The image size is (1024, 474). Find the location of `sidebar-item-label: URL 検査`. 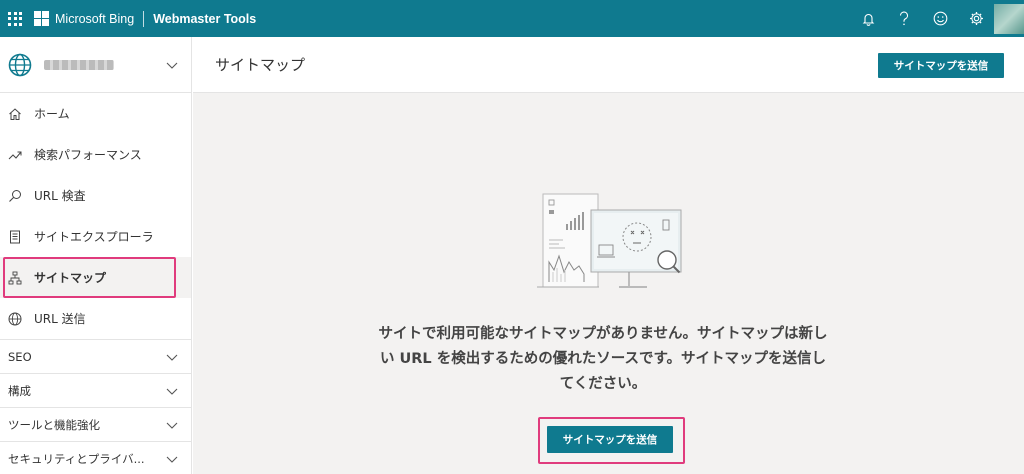

sidebar-item-label: URL 検査 is located at coordinates (60, 196).